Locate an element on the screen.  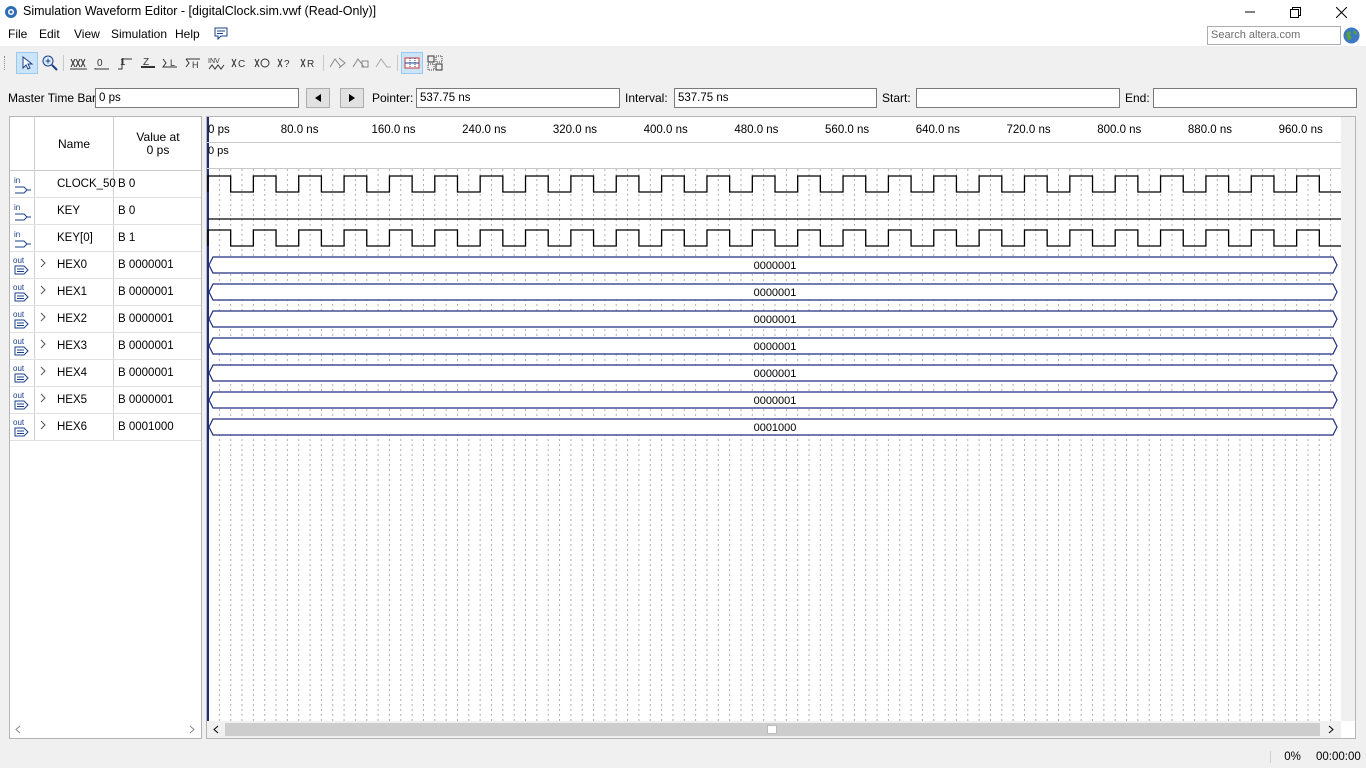
snap-to-transition-button is located at coordinates (338, 63).